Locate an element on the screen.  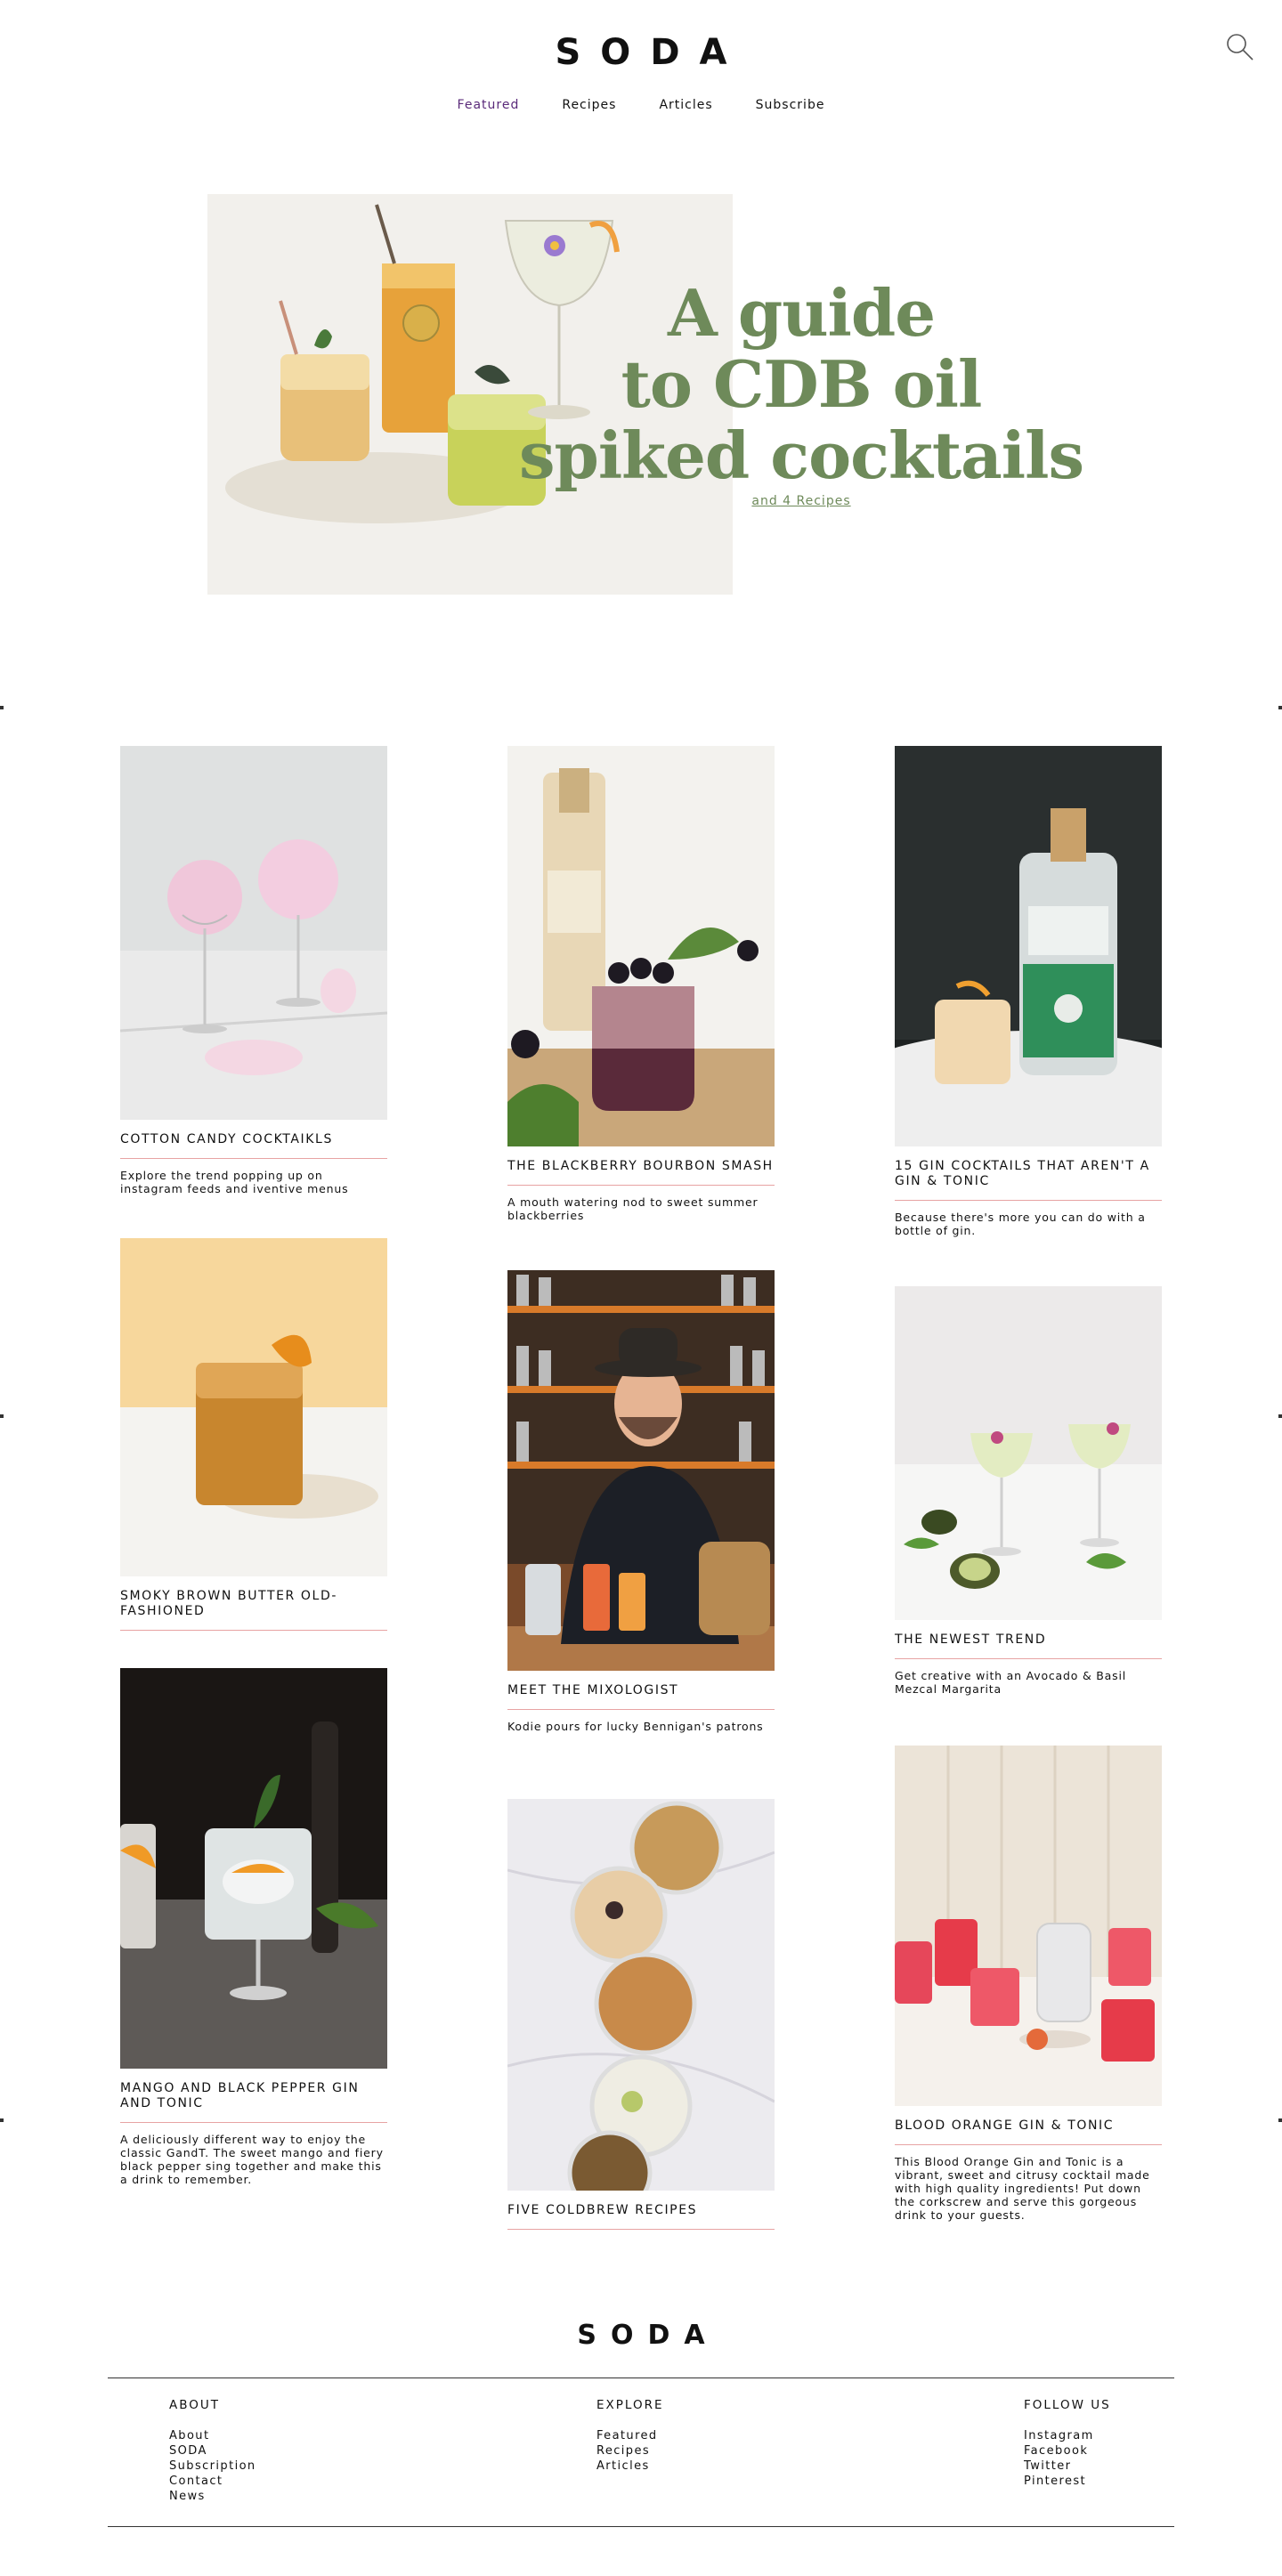
search-icon is located at coordinates (1240, 47).